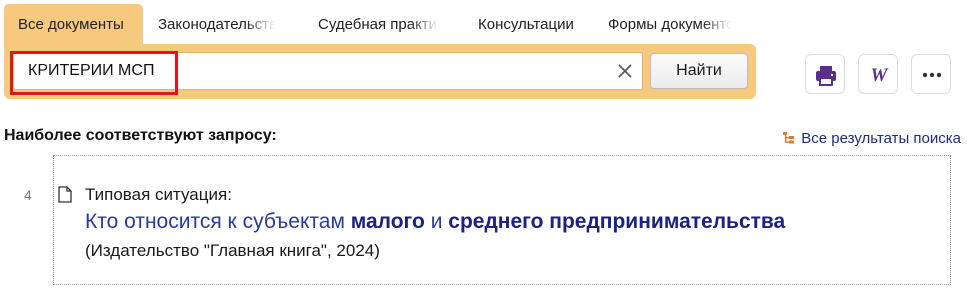 This screenshot has width=967, height=291. What do you see at coordinates (65, 194) in the screenshot?
I see `document-icon` at bounding box center [65, 194].